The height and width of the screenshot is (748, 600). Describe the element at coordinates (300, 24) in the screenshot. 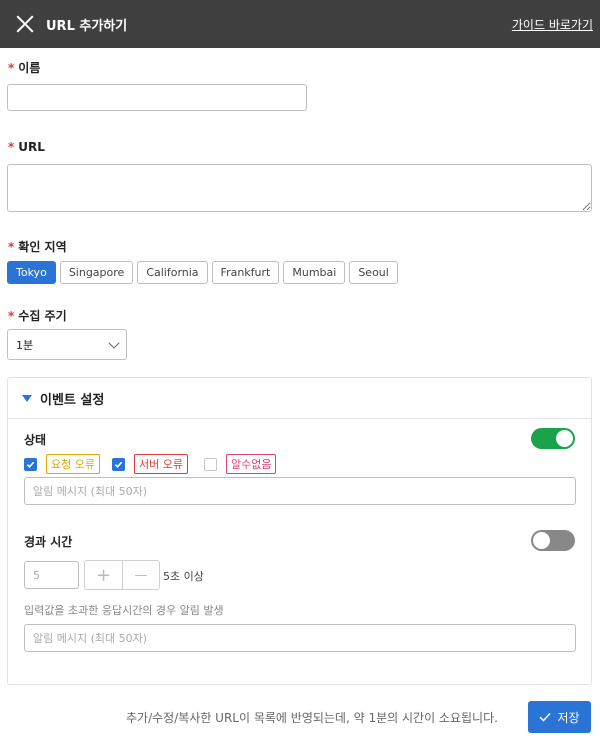

I see `top-bar: URL 추가하기 가이드 바로가기` at that location.